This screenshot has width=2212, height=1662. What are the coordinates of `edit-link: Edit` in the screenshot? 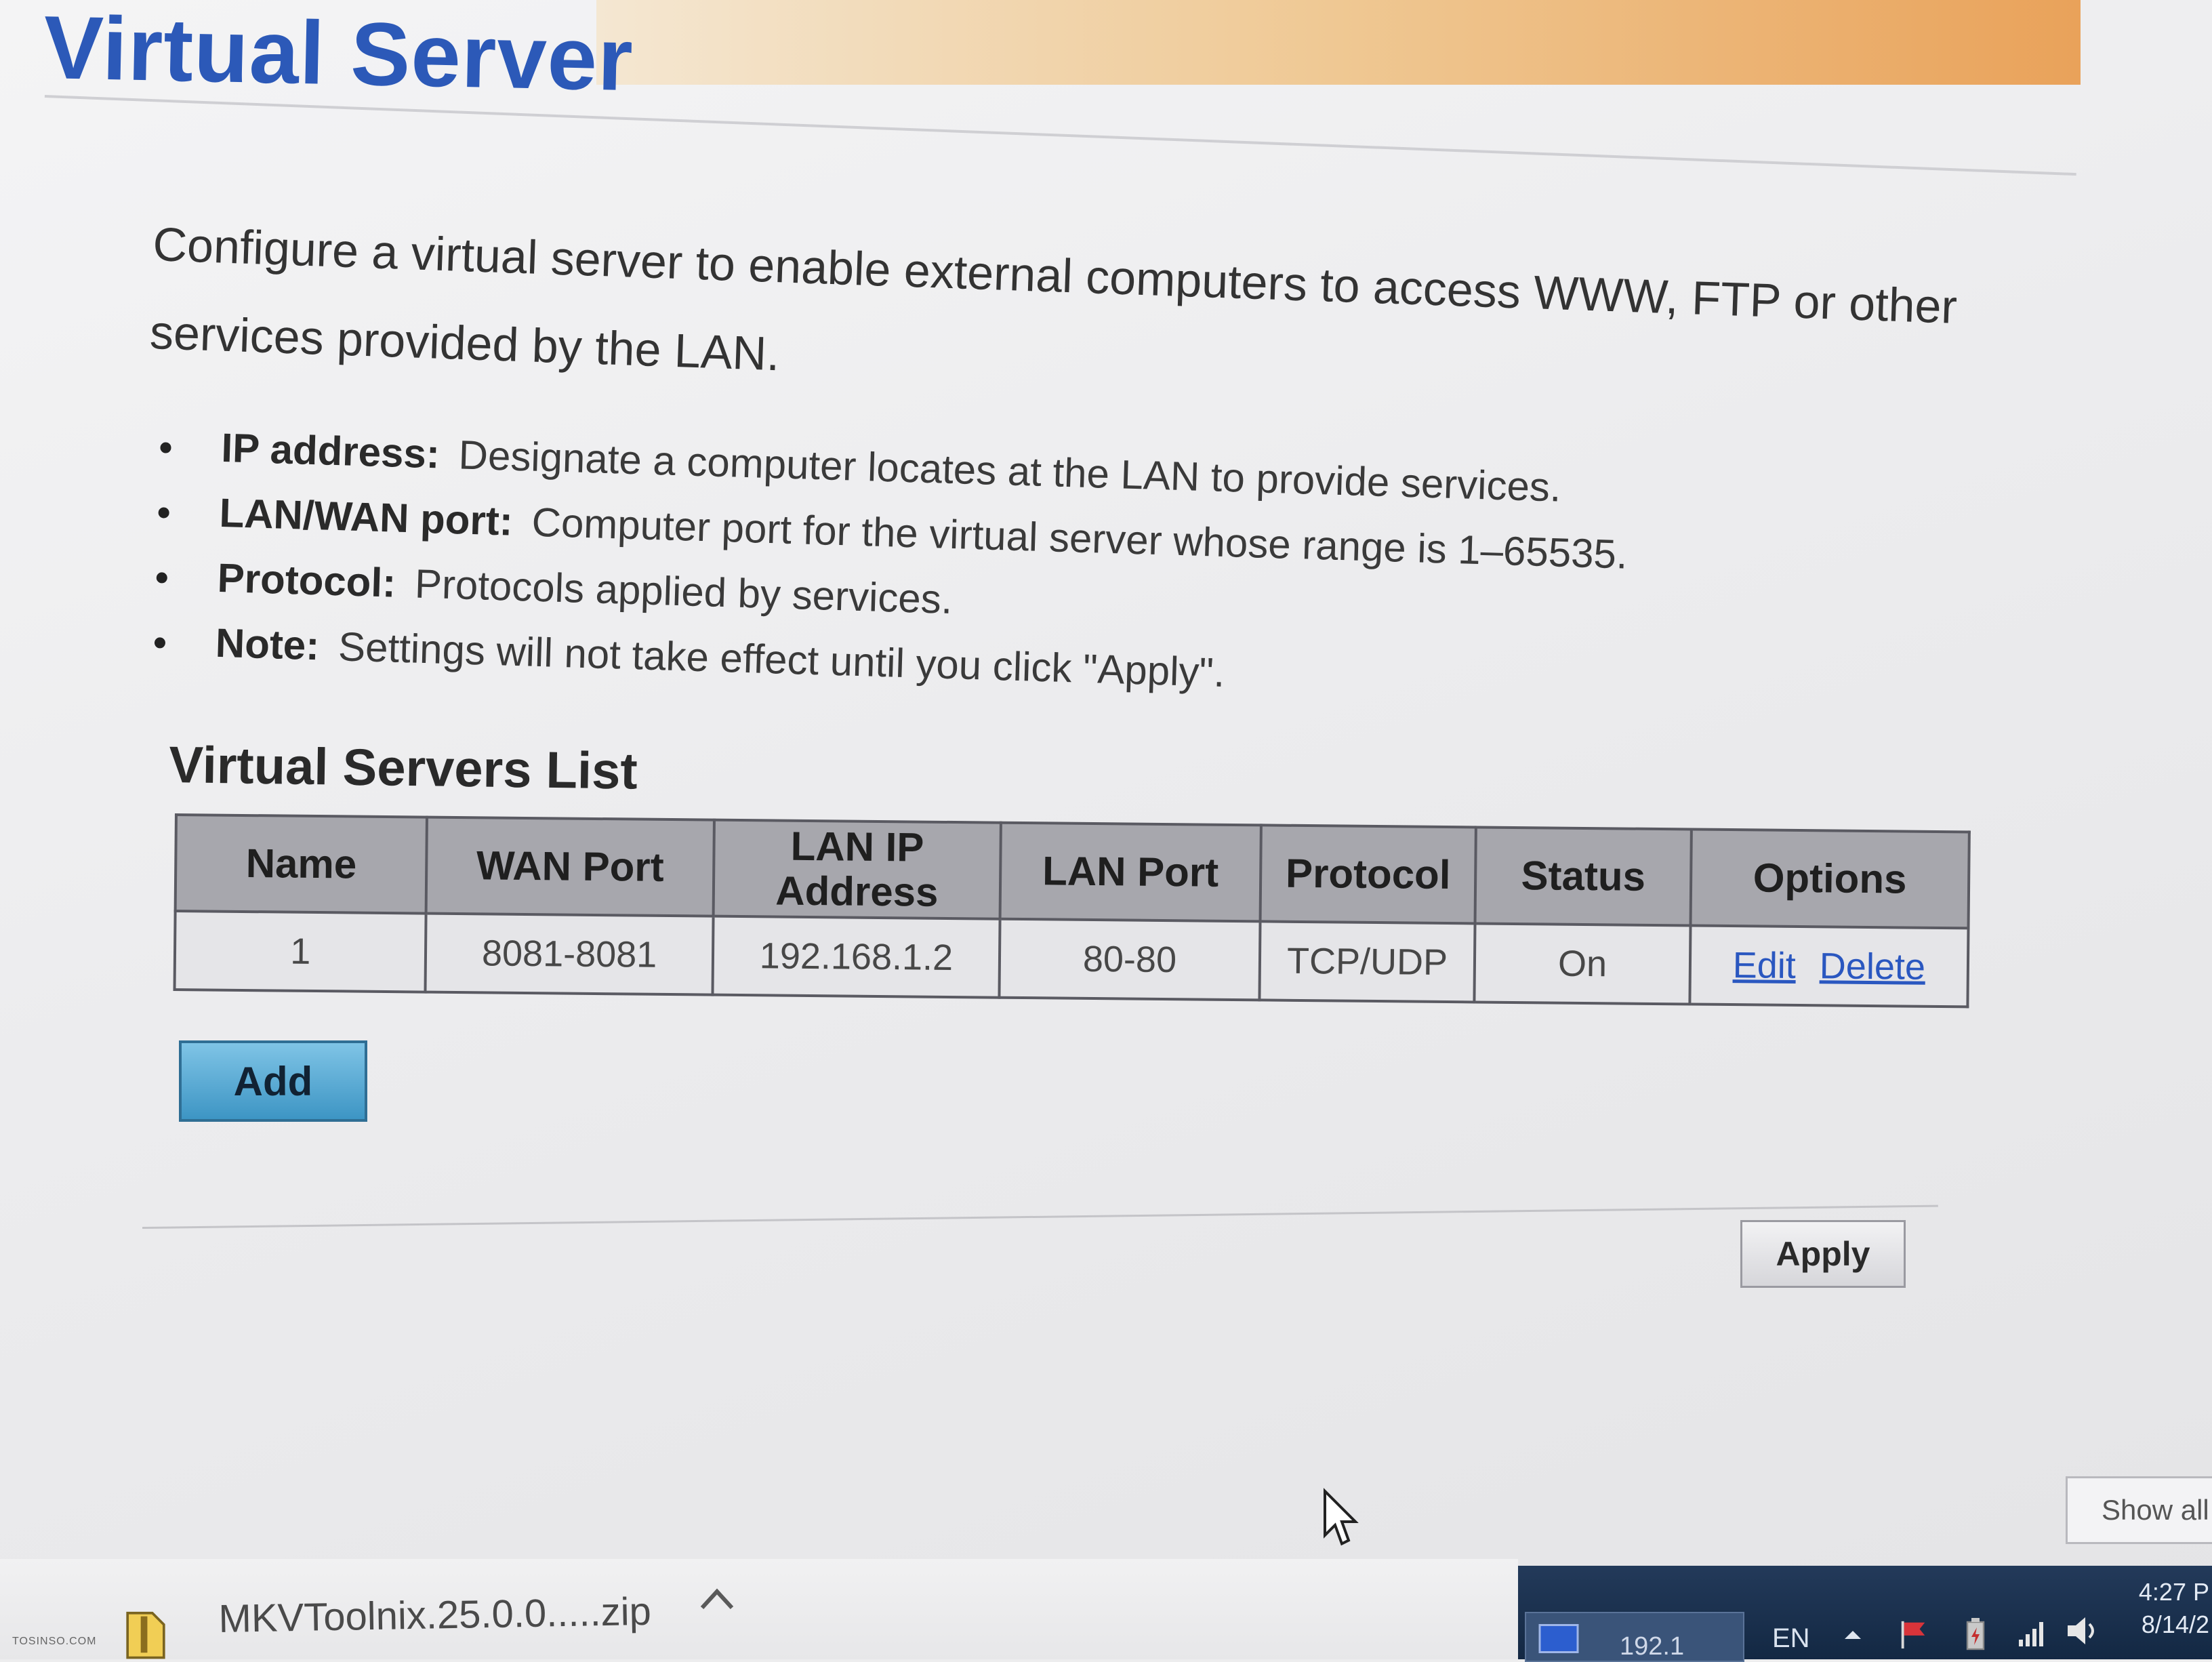 It's located at (1764, 965).